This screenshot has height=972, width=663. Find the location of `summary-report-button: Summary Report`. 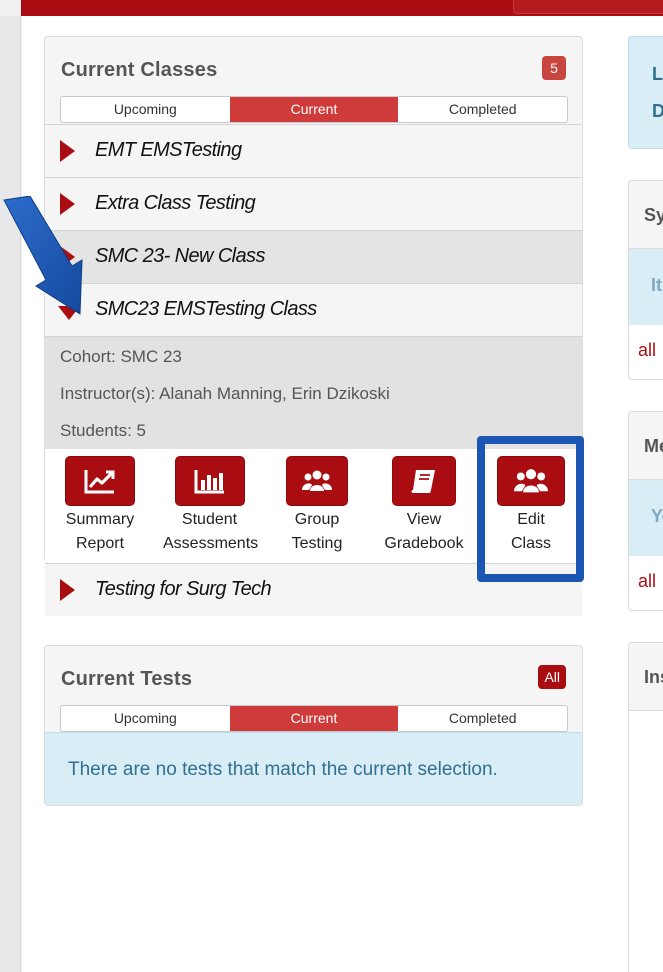

summary-report-button: Summary Report is located at coordinates (100, 506).